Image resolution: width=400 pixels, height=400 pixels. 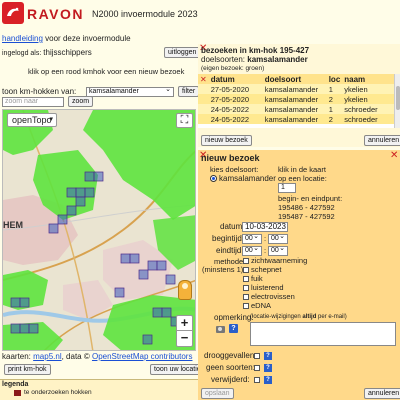 I want to click on species-filter-select: kamsalamander, so click(x=130, y=92).